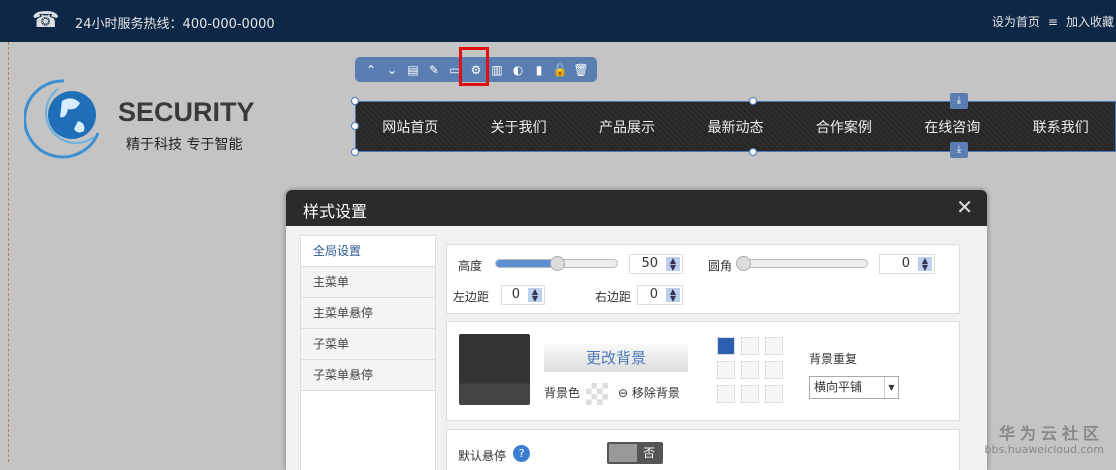 This screenshot has width=1116, height=470. I want to click on size-panel: 高度 50 ▲ ▼ 圆角 0 ▲ ▼ 左边距 0 ▲ ▼ 右边距 0 ▲ ▼, so click(703, 279).